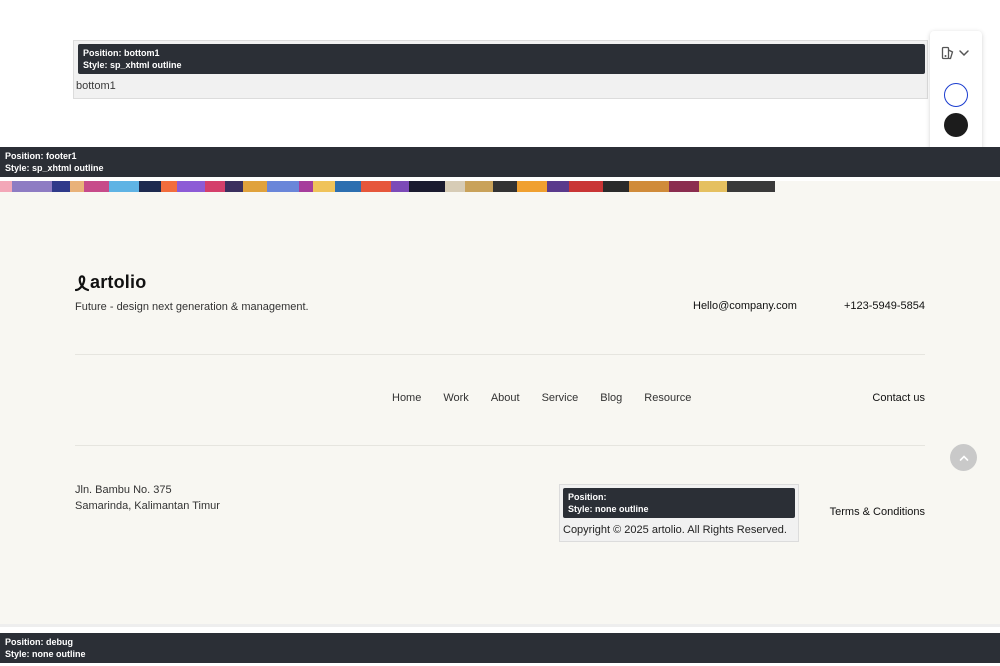 The image size is (1000, 666). I want to click on footer-bottom-border, so click(500, 625).